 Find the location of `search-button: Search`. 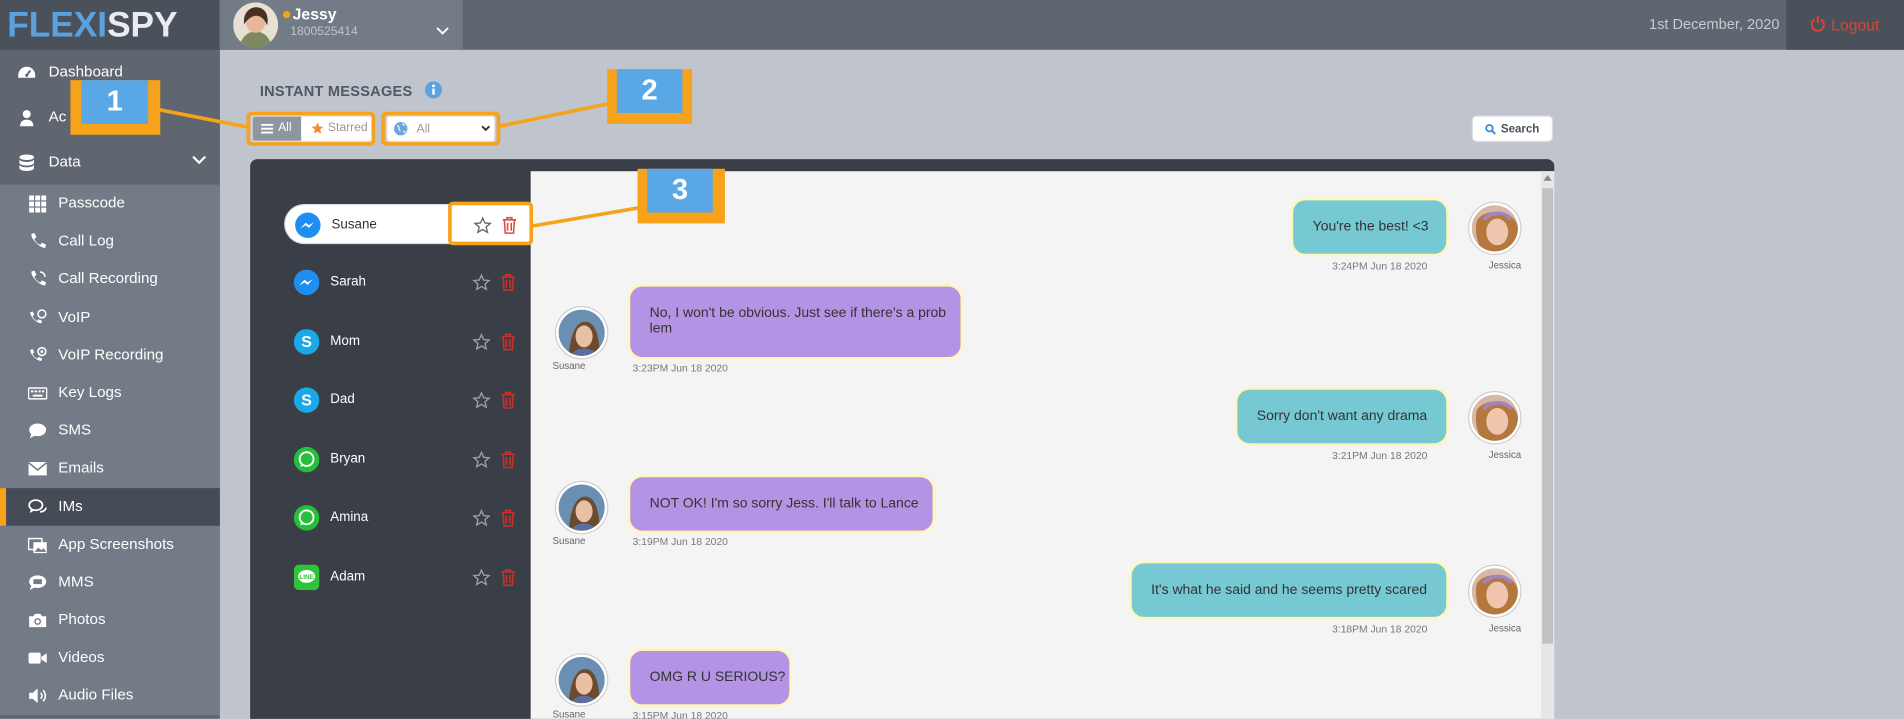

search-button: Search is located at coordinates (1512, 129).